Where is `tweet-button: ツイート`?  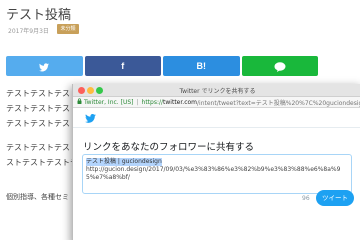
tweet-button: ツイート is located at coordinates (335, 198).